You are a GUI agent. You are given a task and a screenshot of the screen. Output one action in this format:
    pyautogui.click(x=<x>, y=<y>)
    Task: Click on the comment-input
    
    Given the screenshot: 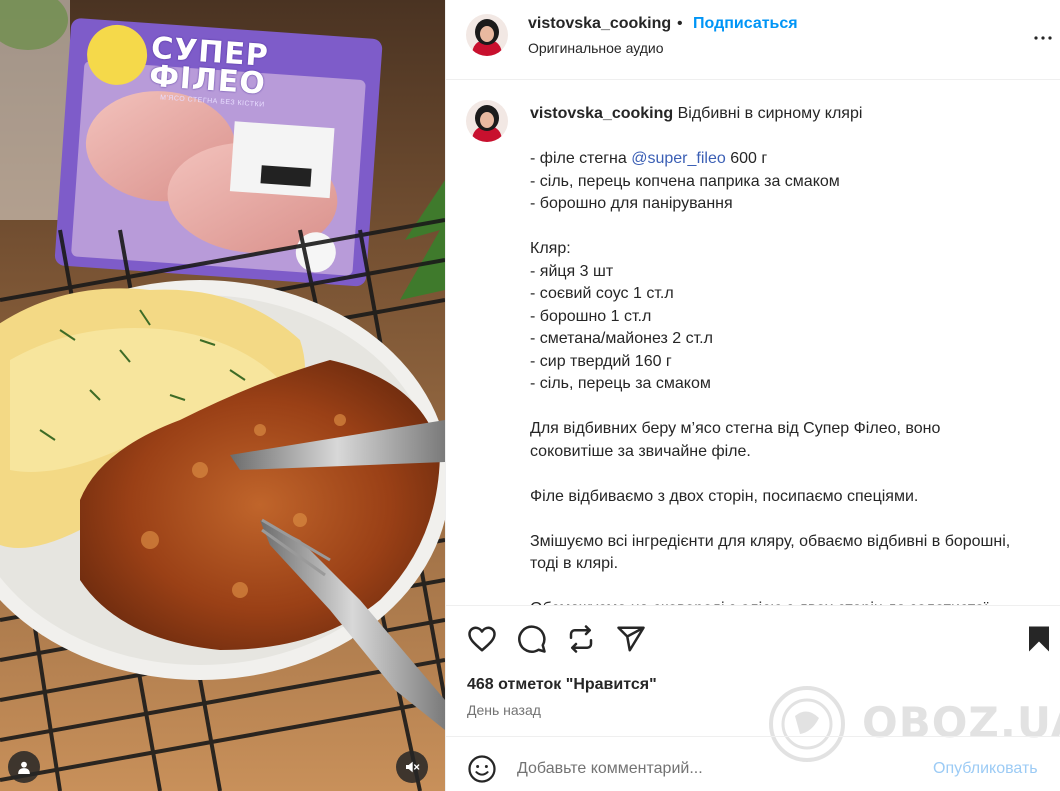 What is the action you would take?
    pyautogui.click(x=707, y=769)
    